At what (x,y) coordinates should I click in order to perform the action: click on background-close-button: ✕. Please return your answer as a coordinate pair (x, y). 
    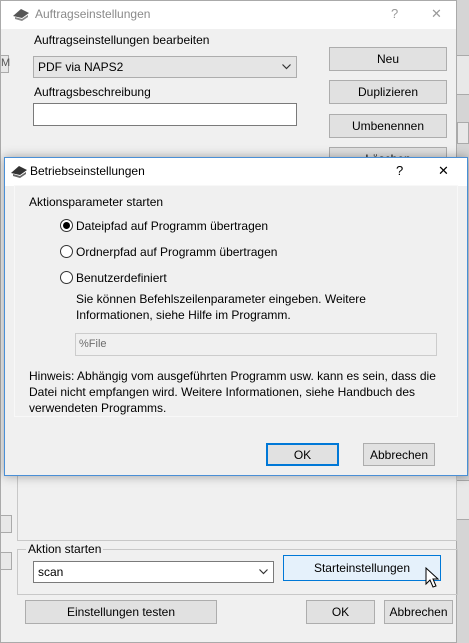
    Looking at the image, I should click on (436, 14).